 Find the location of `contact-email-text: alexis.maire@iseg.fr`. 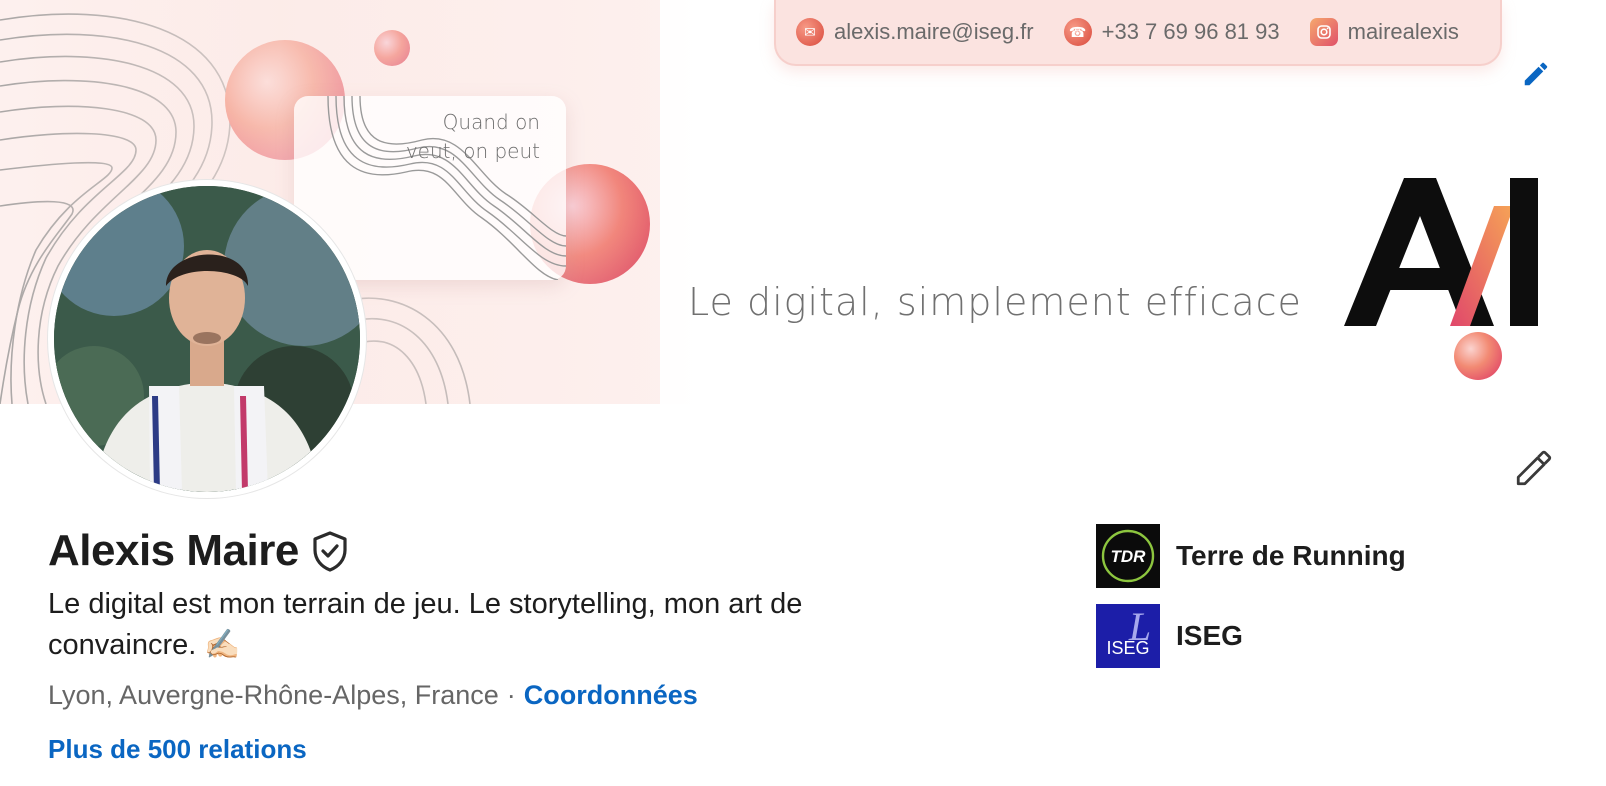

contact-email-text: alexis.maire@iseg.fr is located at coordinates (934, 31).